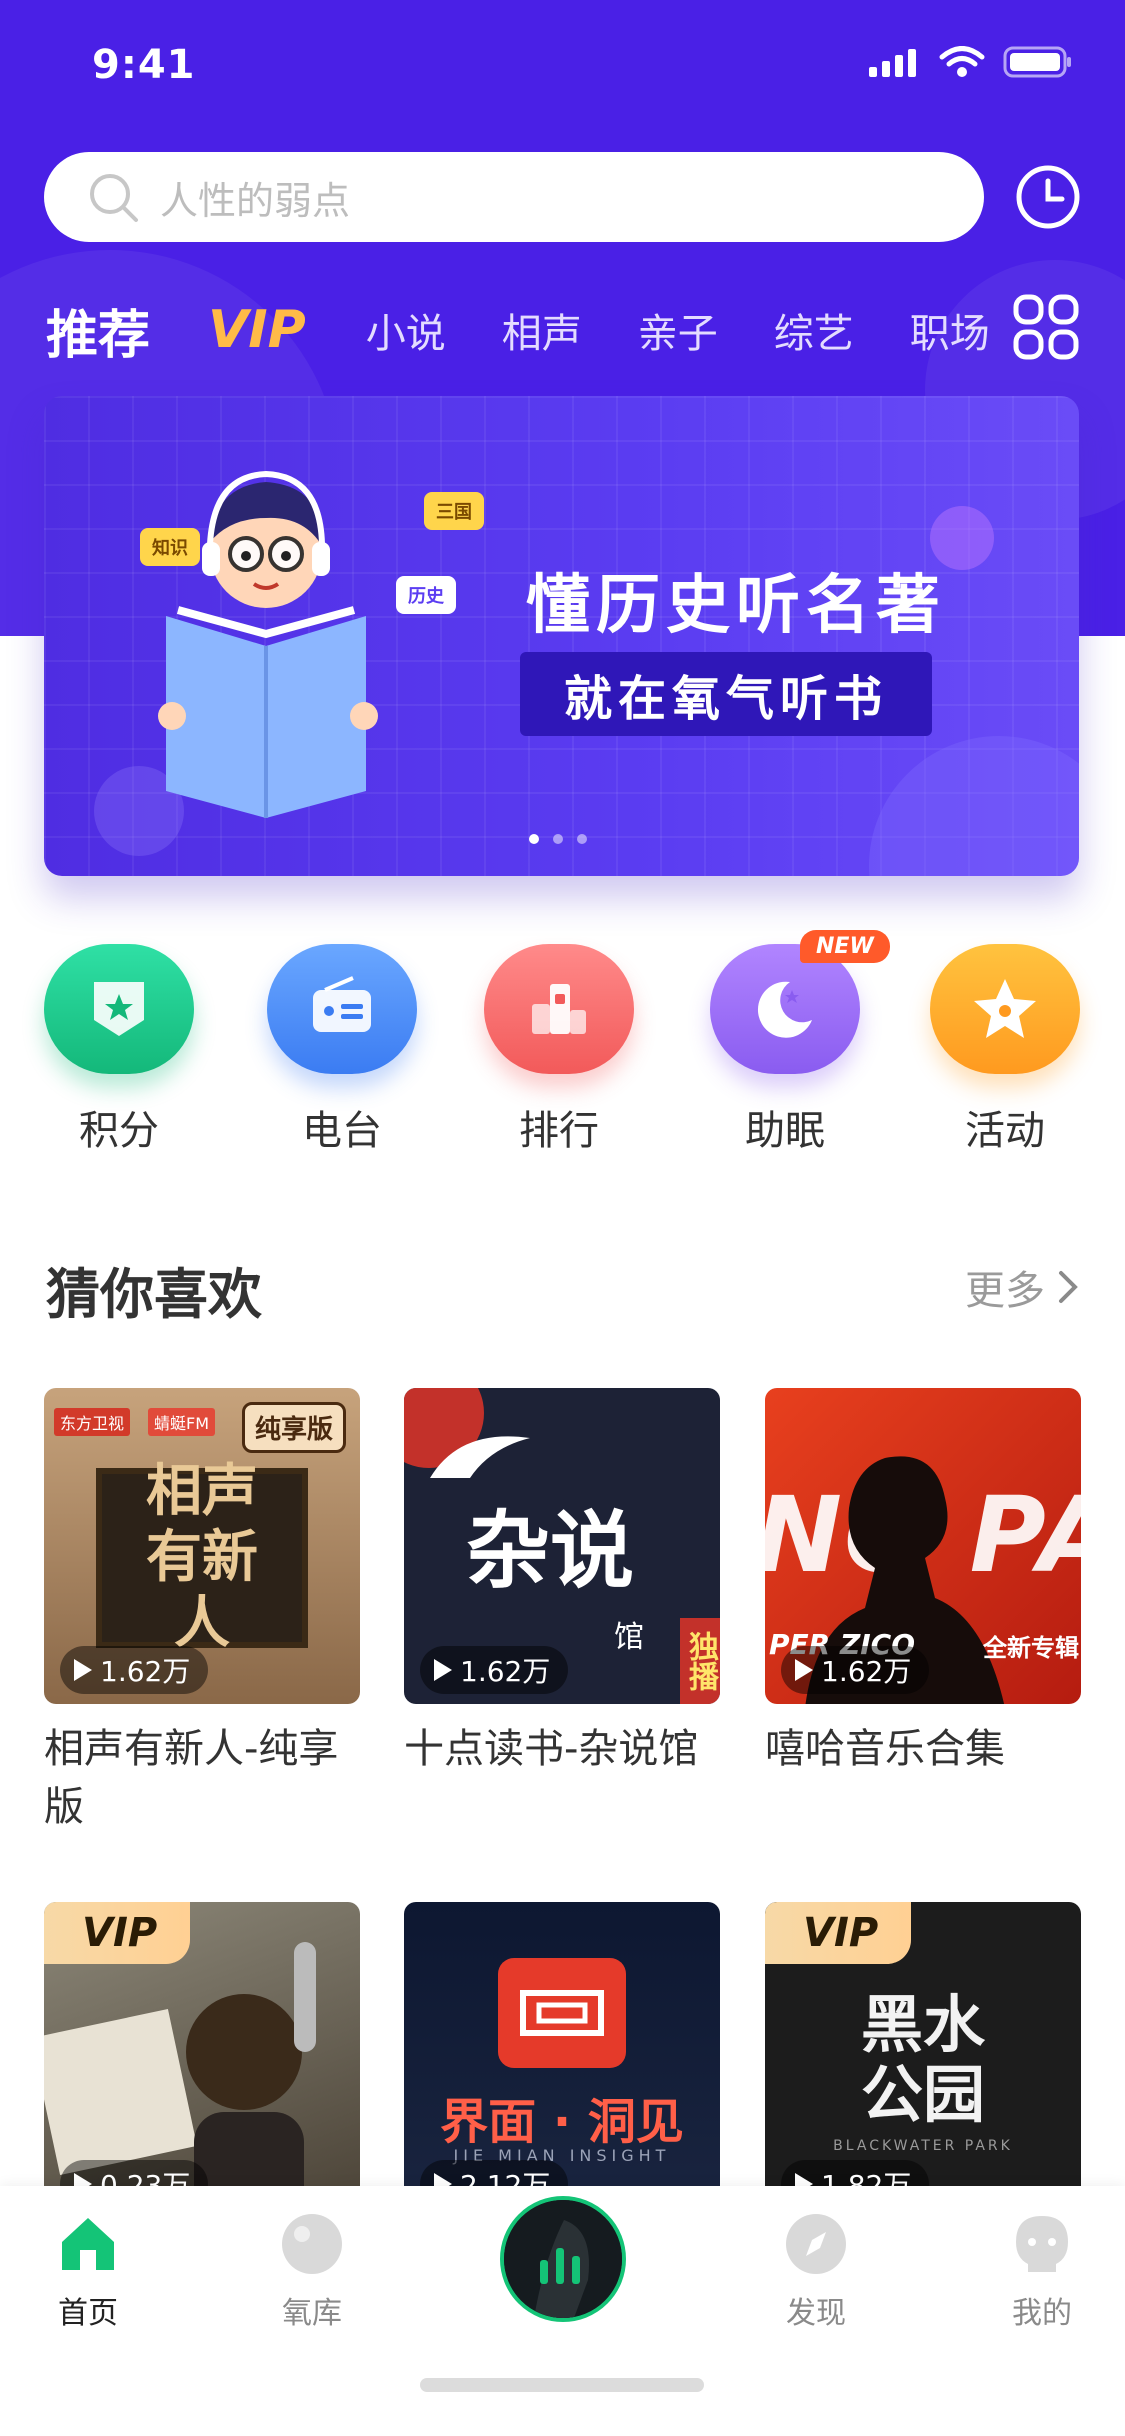 This screenshot has height=2436, width=1125. What do you see at coordinates (923, 1583) in the screenshot?
I see `album-card: NG PAR PER ZICO 全新专辑 1.62万 嘻哈音乐合集` at bounding box center [923, 1583].